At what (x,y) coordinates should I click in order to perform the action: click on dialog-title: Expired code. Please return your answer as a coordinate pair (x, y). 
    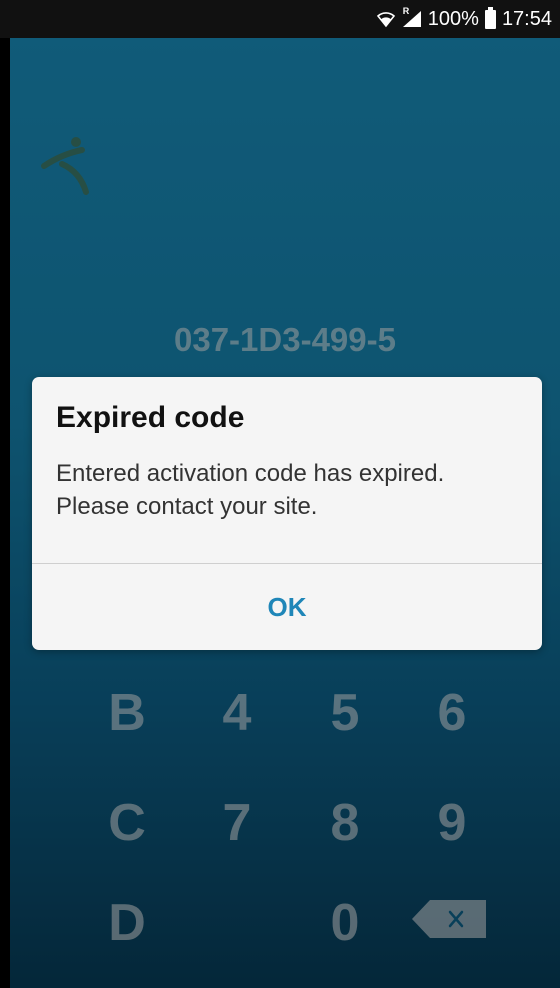
    Looking at the image, I should click on (150, 417).